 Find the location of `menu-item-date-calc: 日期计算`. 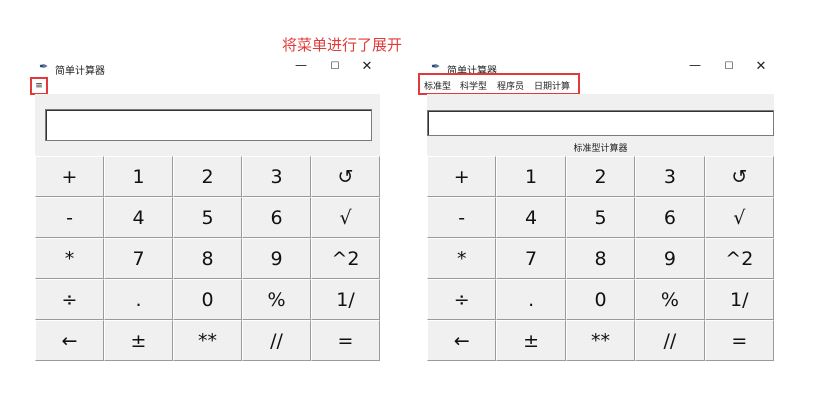

menu-item-date-calc: 日期计算 is located at coordinates (552, 85).